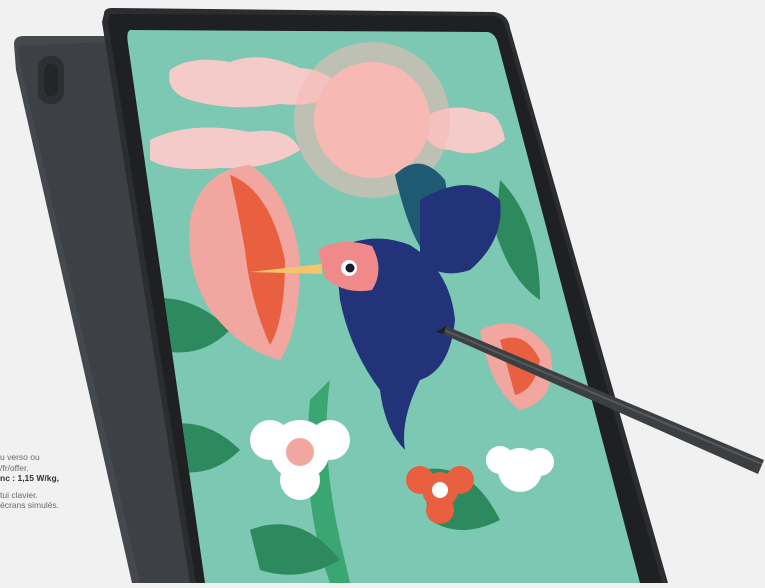 The width and height of the screenshot is (765, 588). Describe the element at coordinates (19, 494) in the screenshot. I see `legal-line: tui clavier.` at that location.